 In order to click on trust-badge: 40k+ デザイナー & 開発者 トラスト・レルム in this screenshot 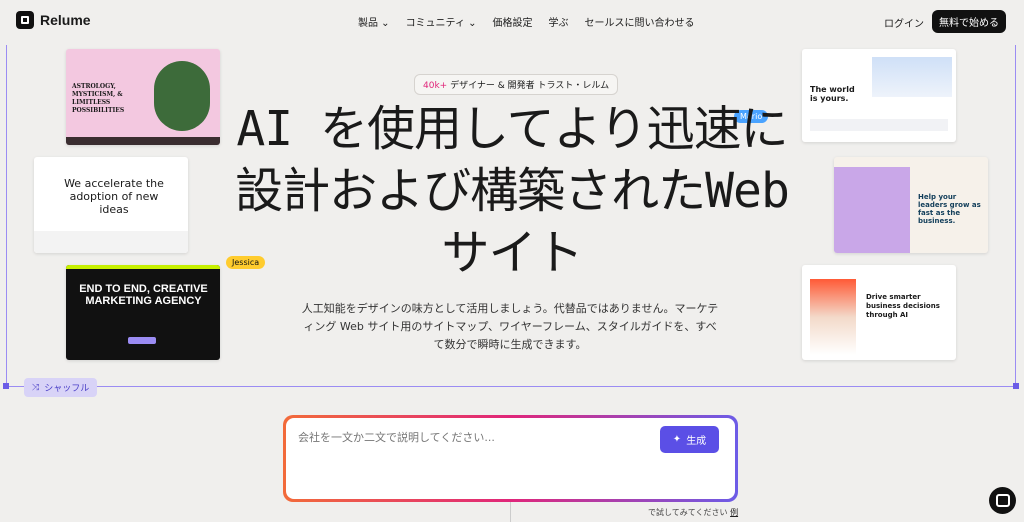, I will do `click(516, 84)`.